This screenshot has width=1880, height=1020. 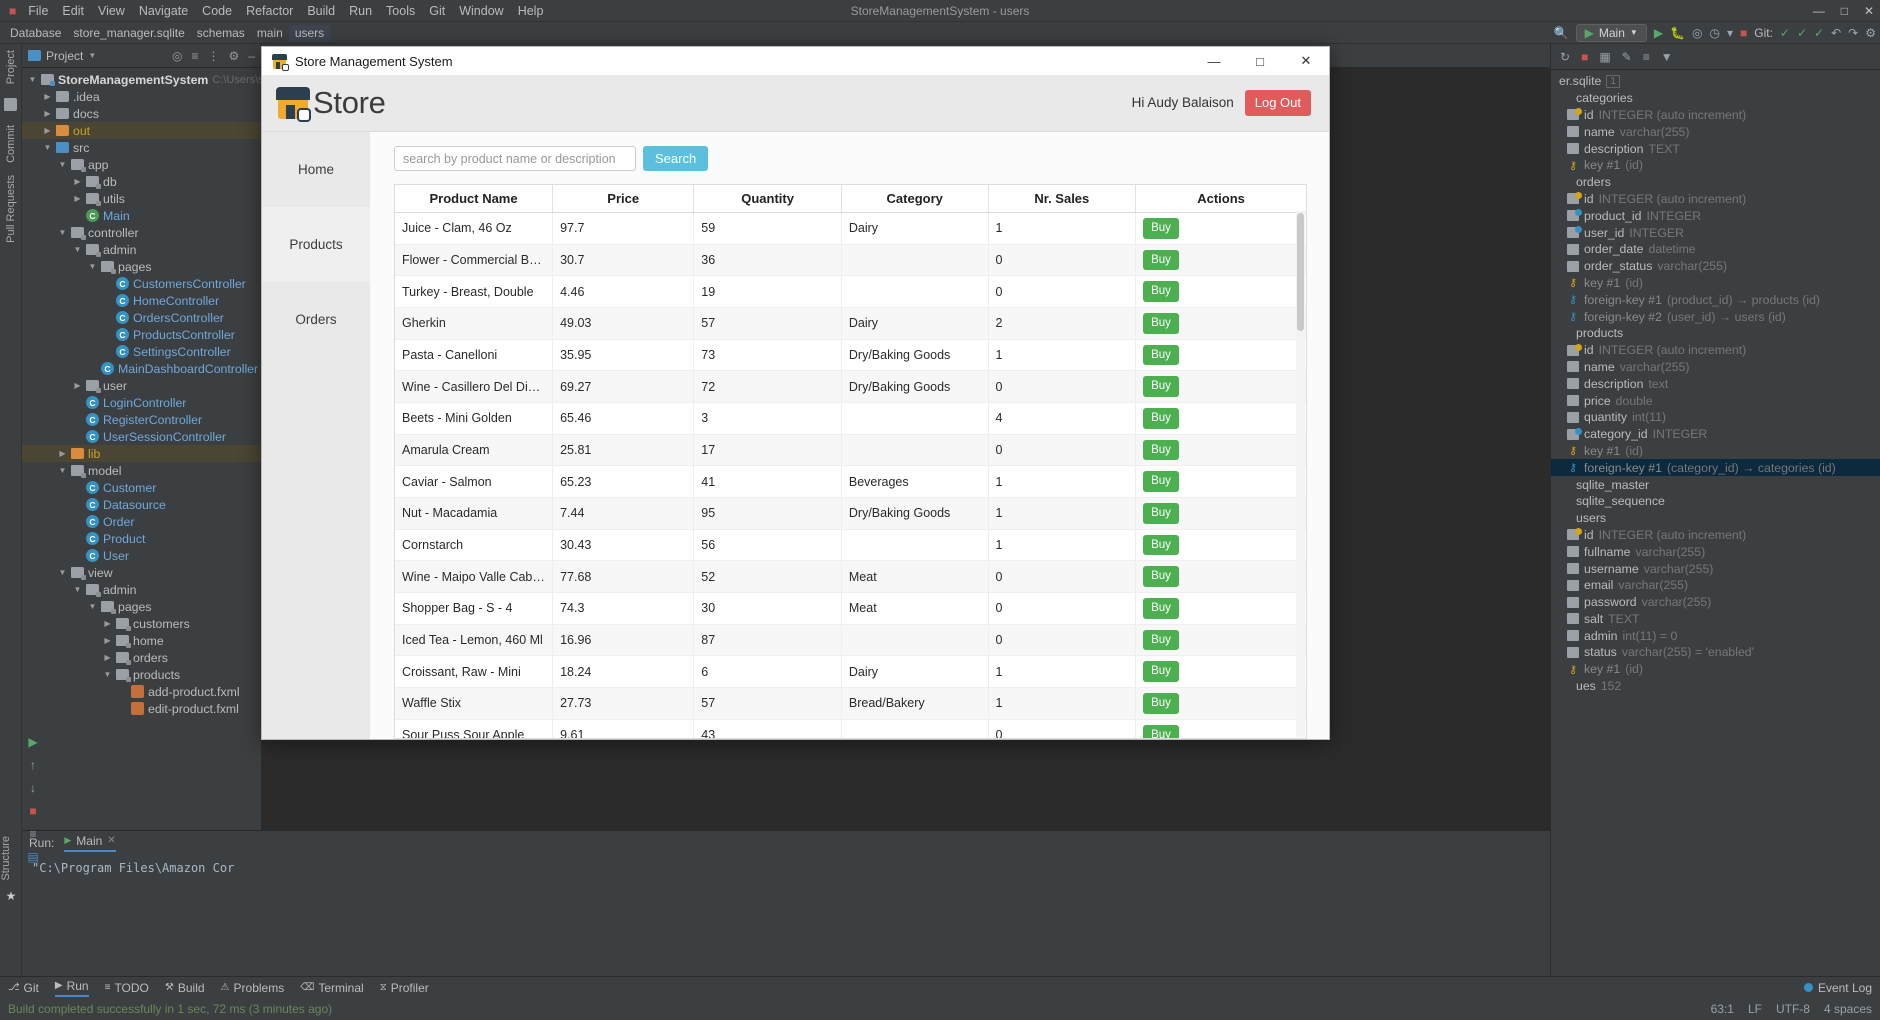 I want to click on db-tree-node: ues 152, so click(x=1715, y=686).